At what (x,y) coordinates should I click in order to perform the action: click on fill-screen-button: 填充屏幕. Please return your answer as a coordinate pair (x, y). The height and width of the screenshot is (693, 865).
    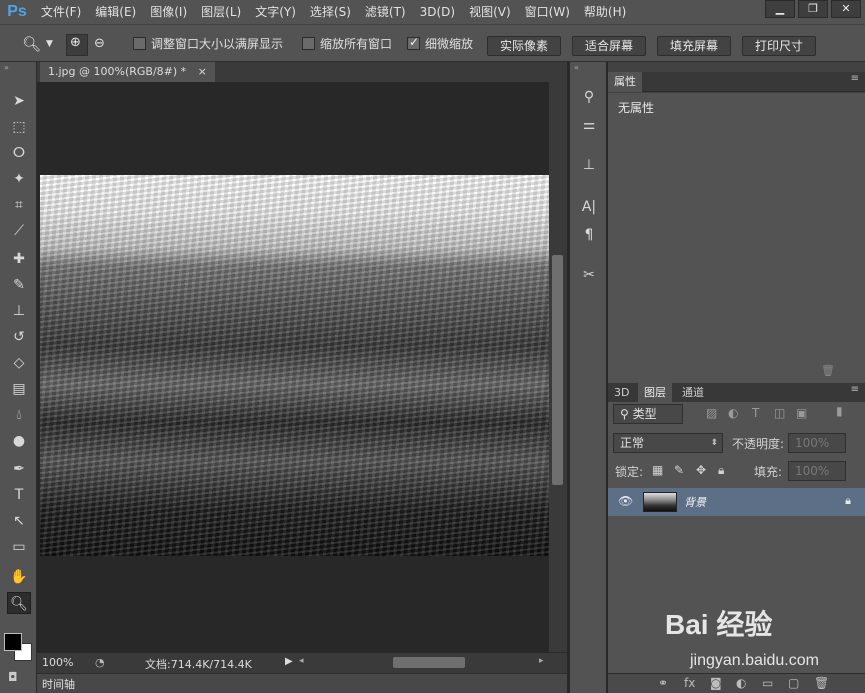
    Looking at the image, I should click on (694, 46).